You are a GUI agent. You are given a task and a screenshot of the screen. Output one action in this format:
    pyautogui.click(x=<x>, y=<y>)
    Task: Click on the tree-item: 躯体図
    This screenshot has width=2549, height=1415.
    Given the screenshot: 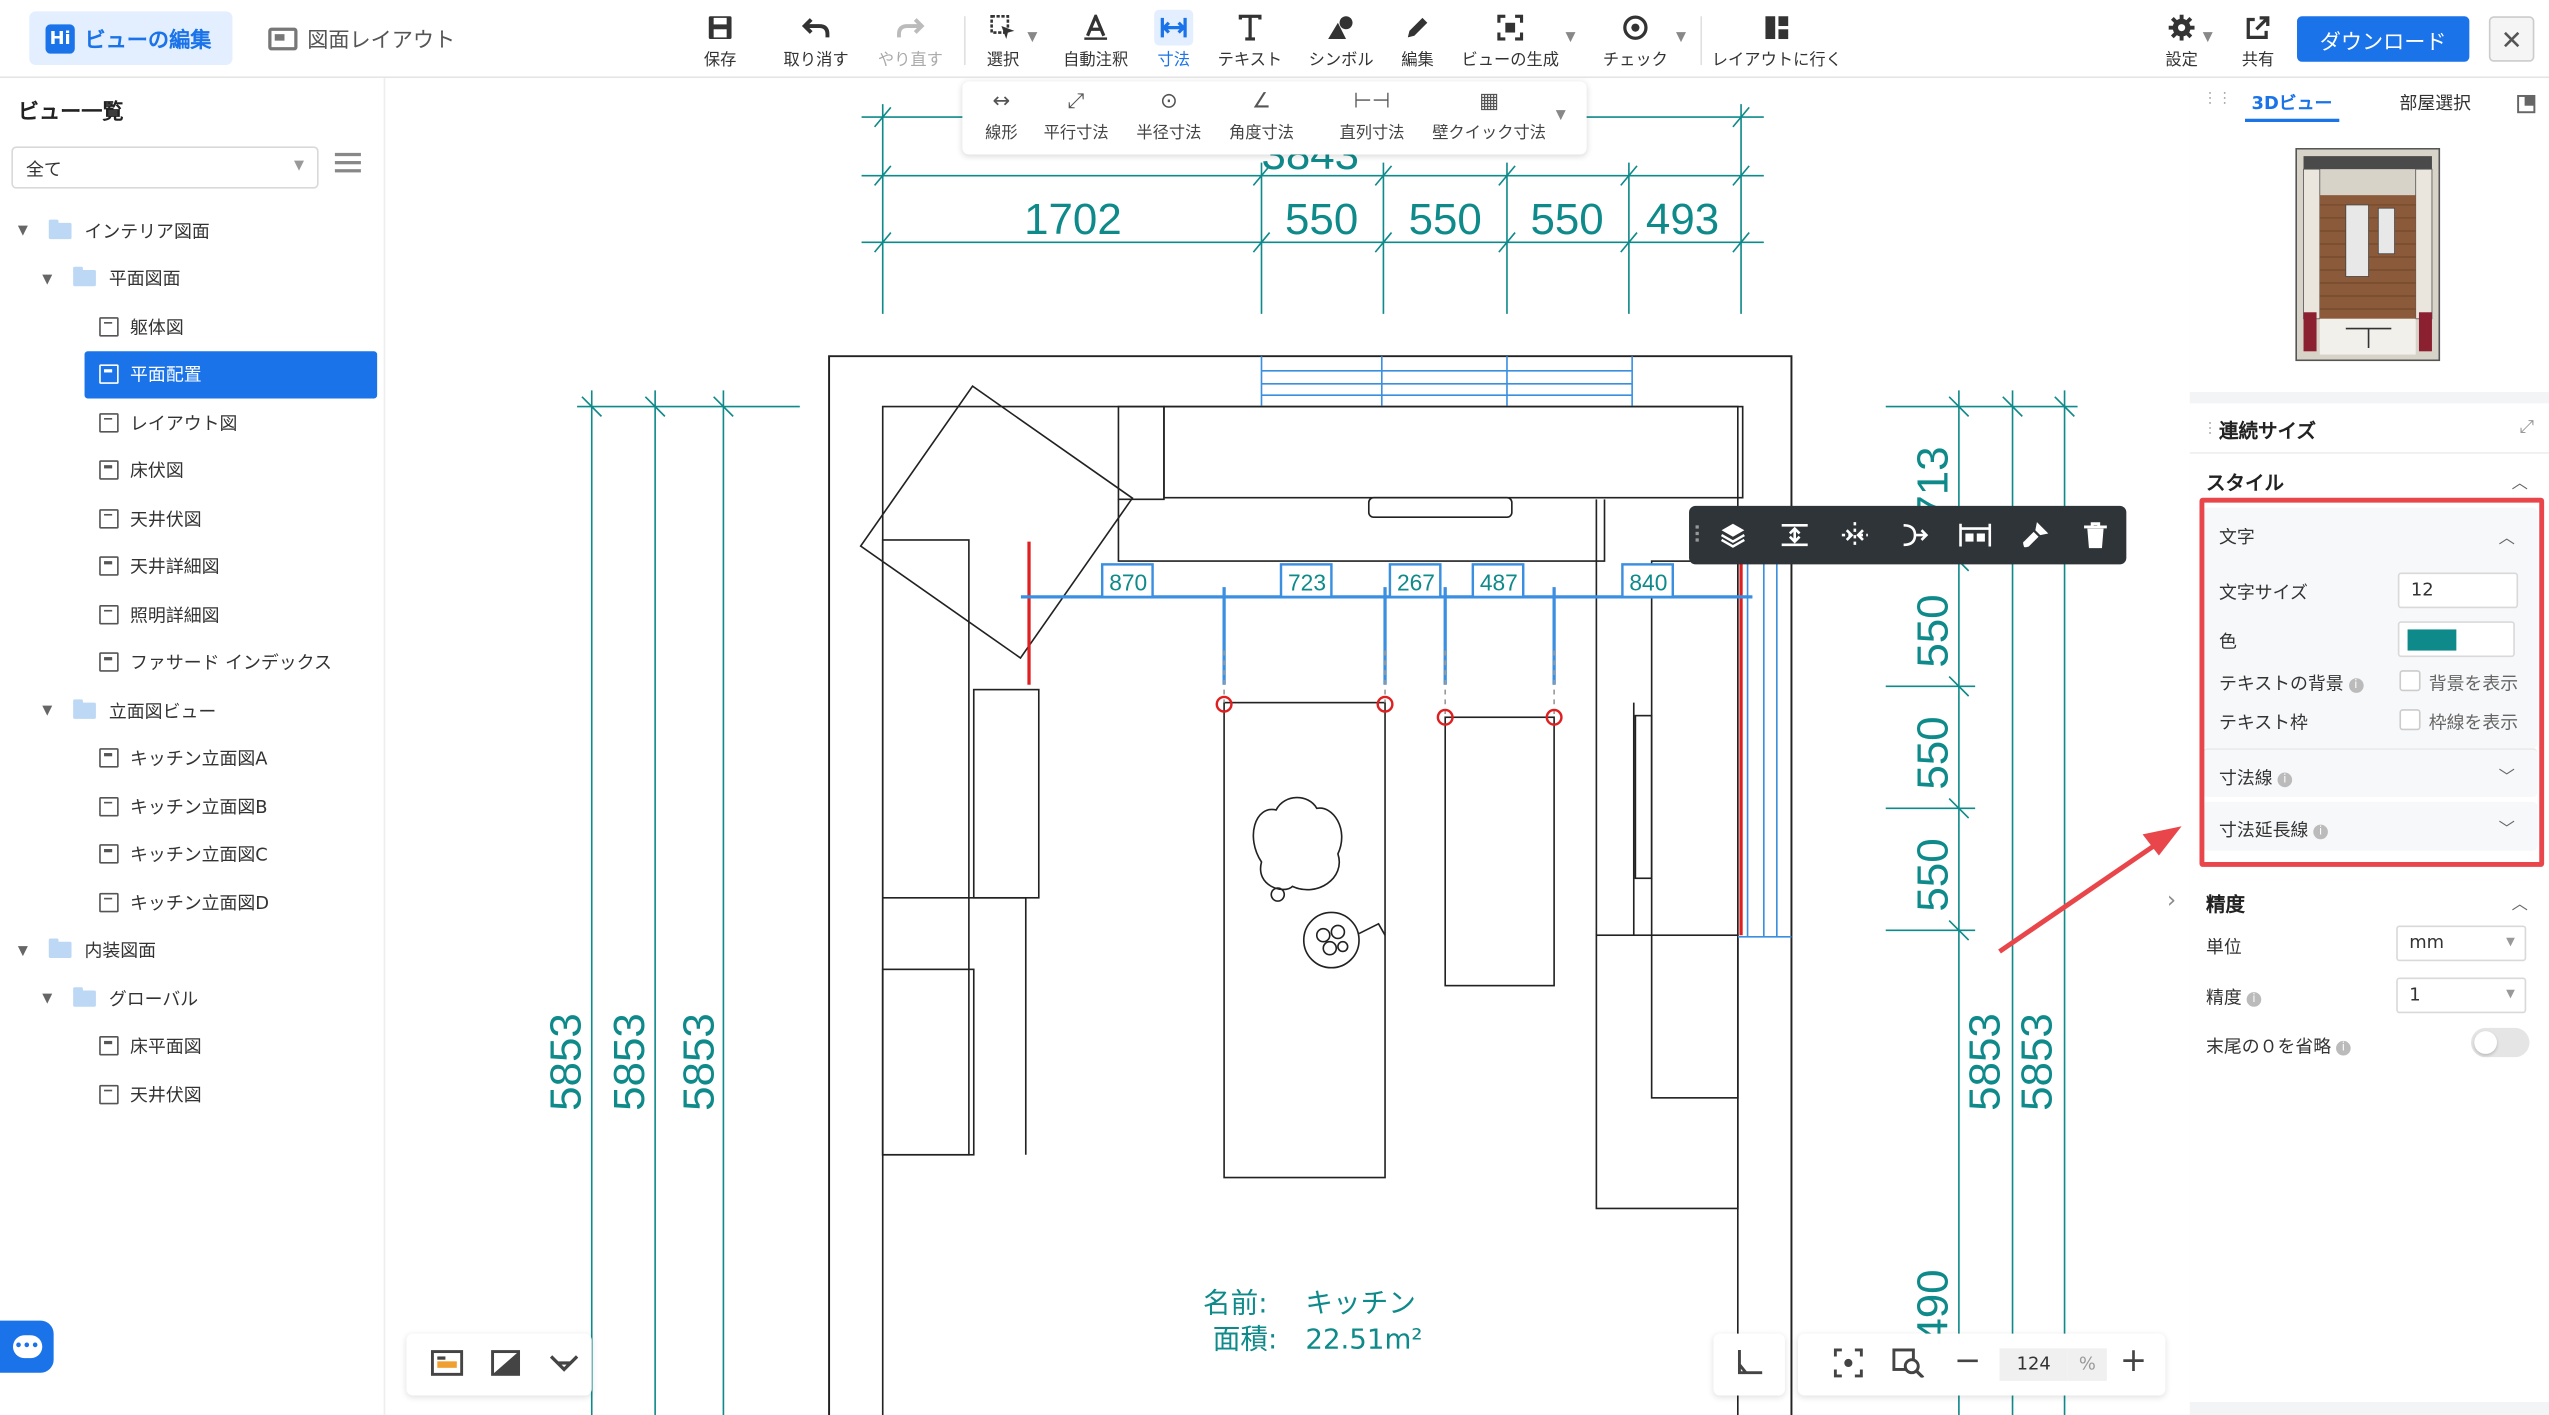 What is the action you would take?
    pyautogui.click(x=134, y=326)
    